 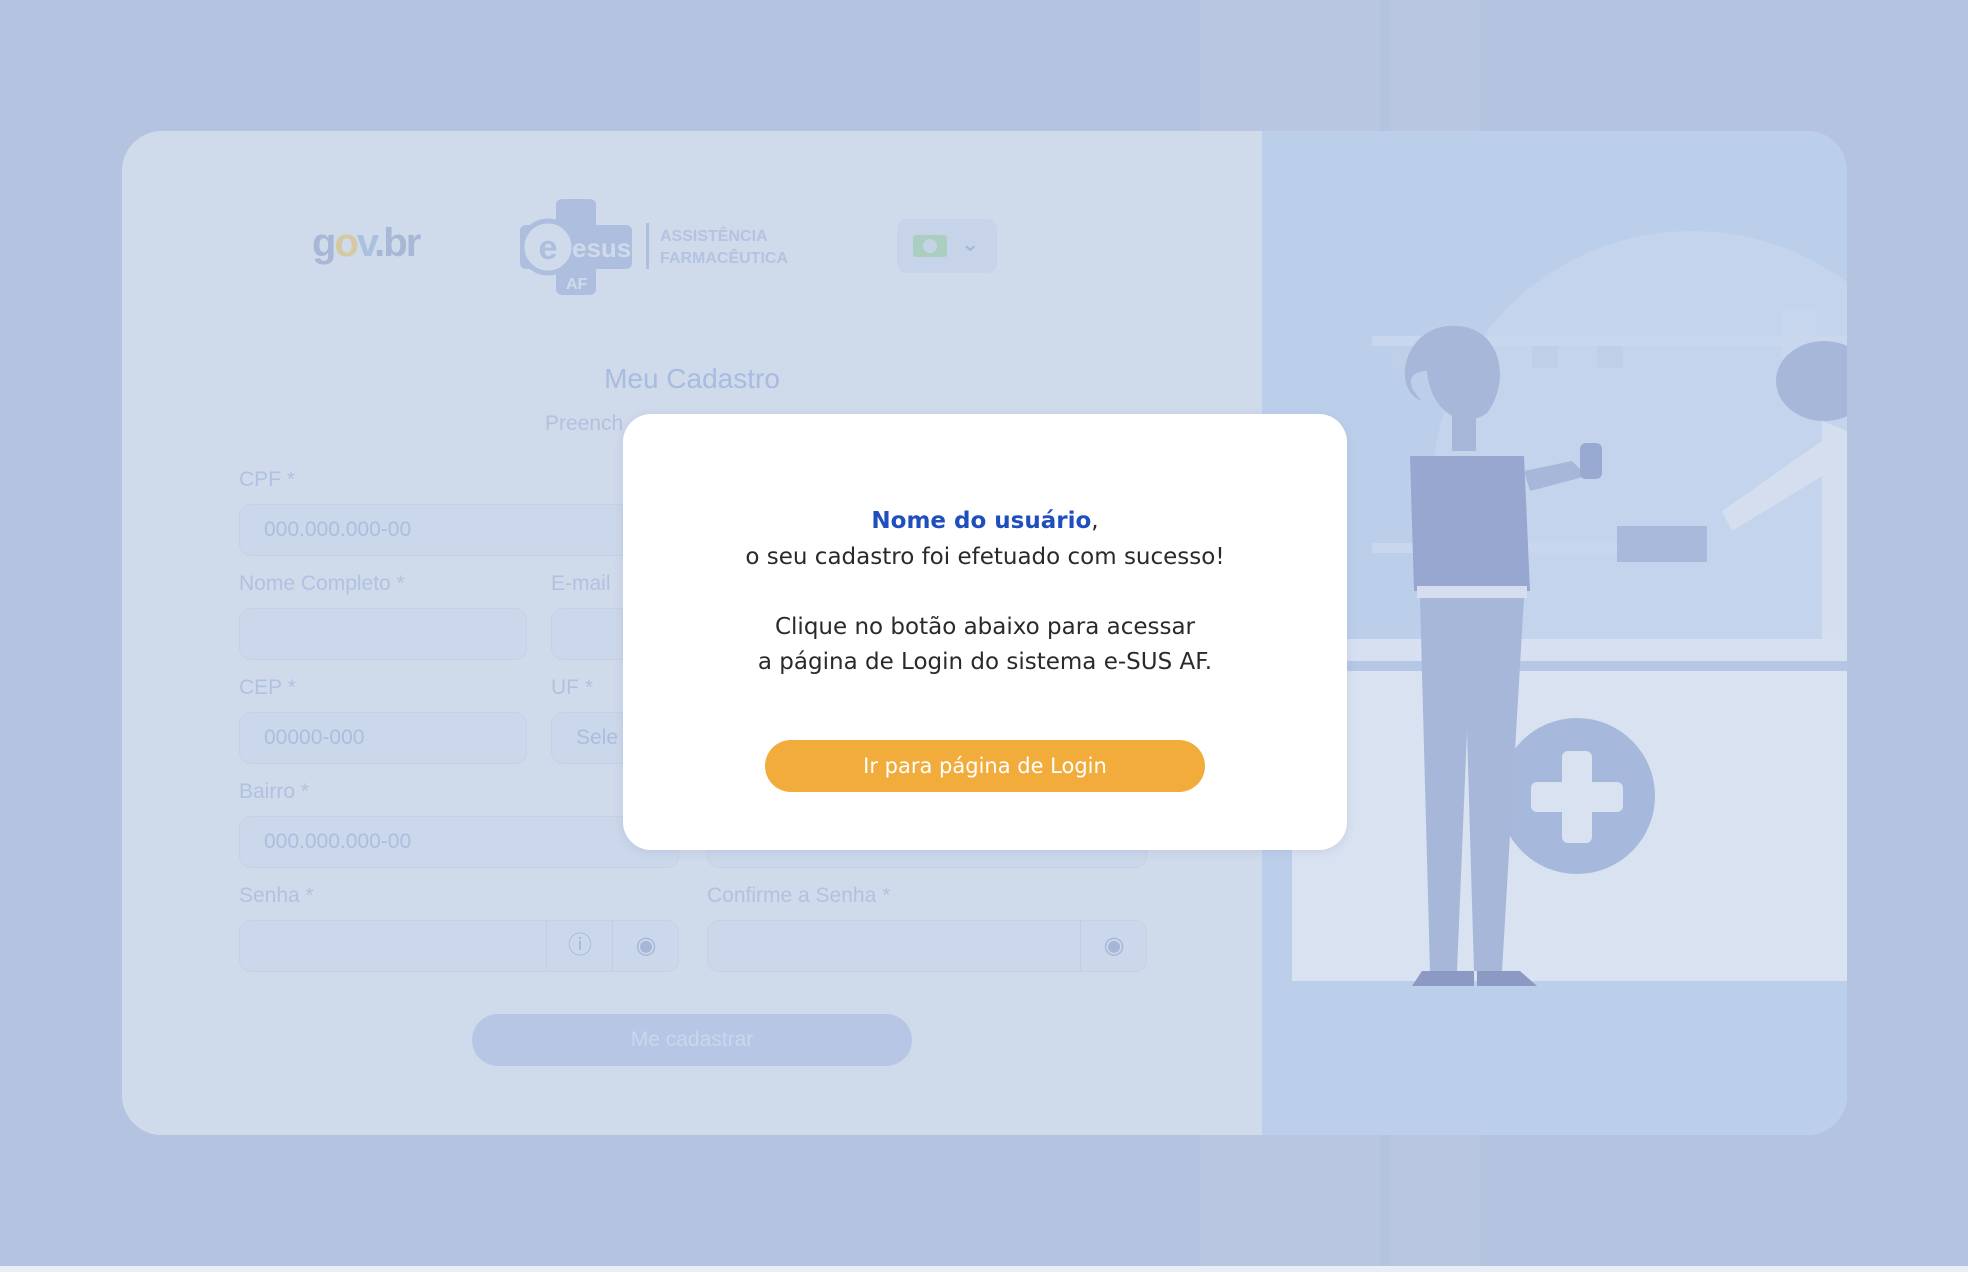 What do you see at coordinates (927, 946) in the screenshot?
I see `confirme-senha-field: ◉` at bounding box center [927, 946].